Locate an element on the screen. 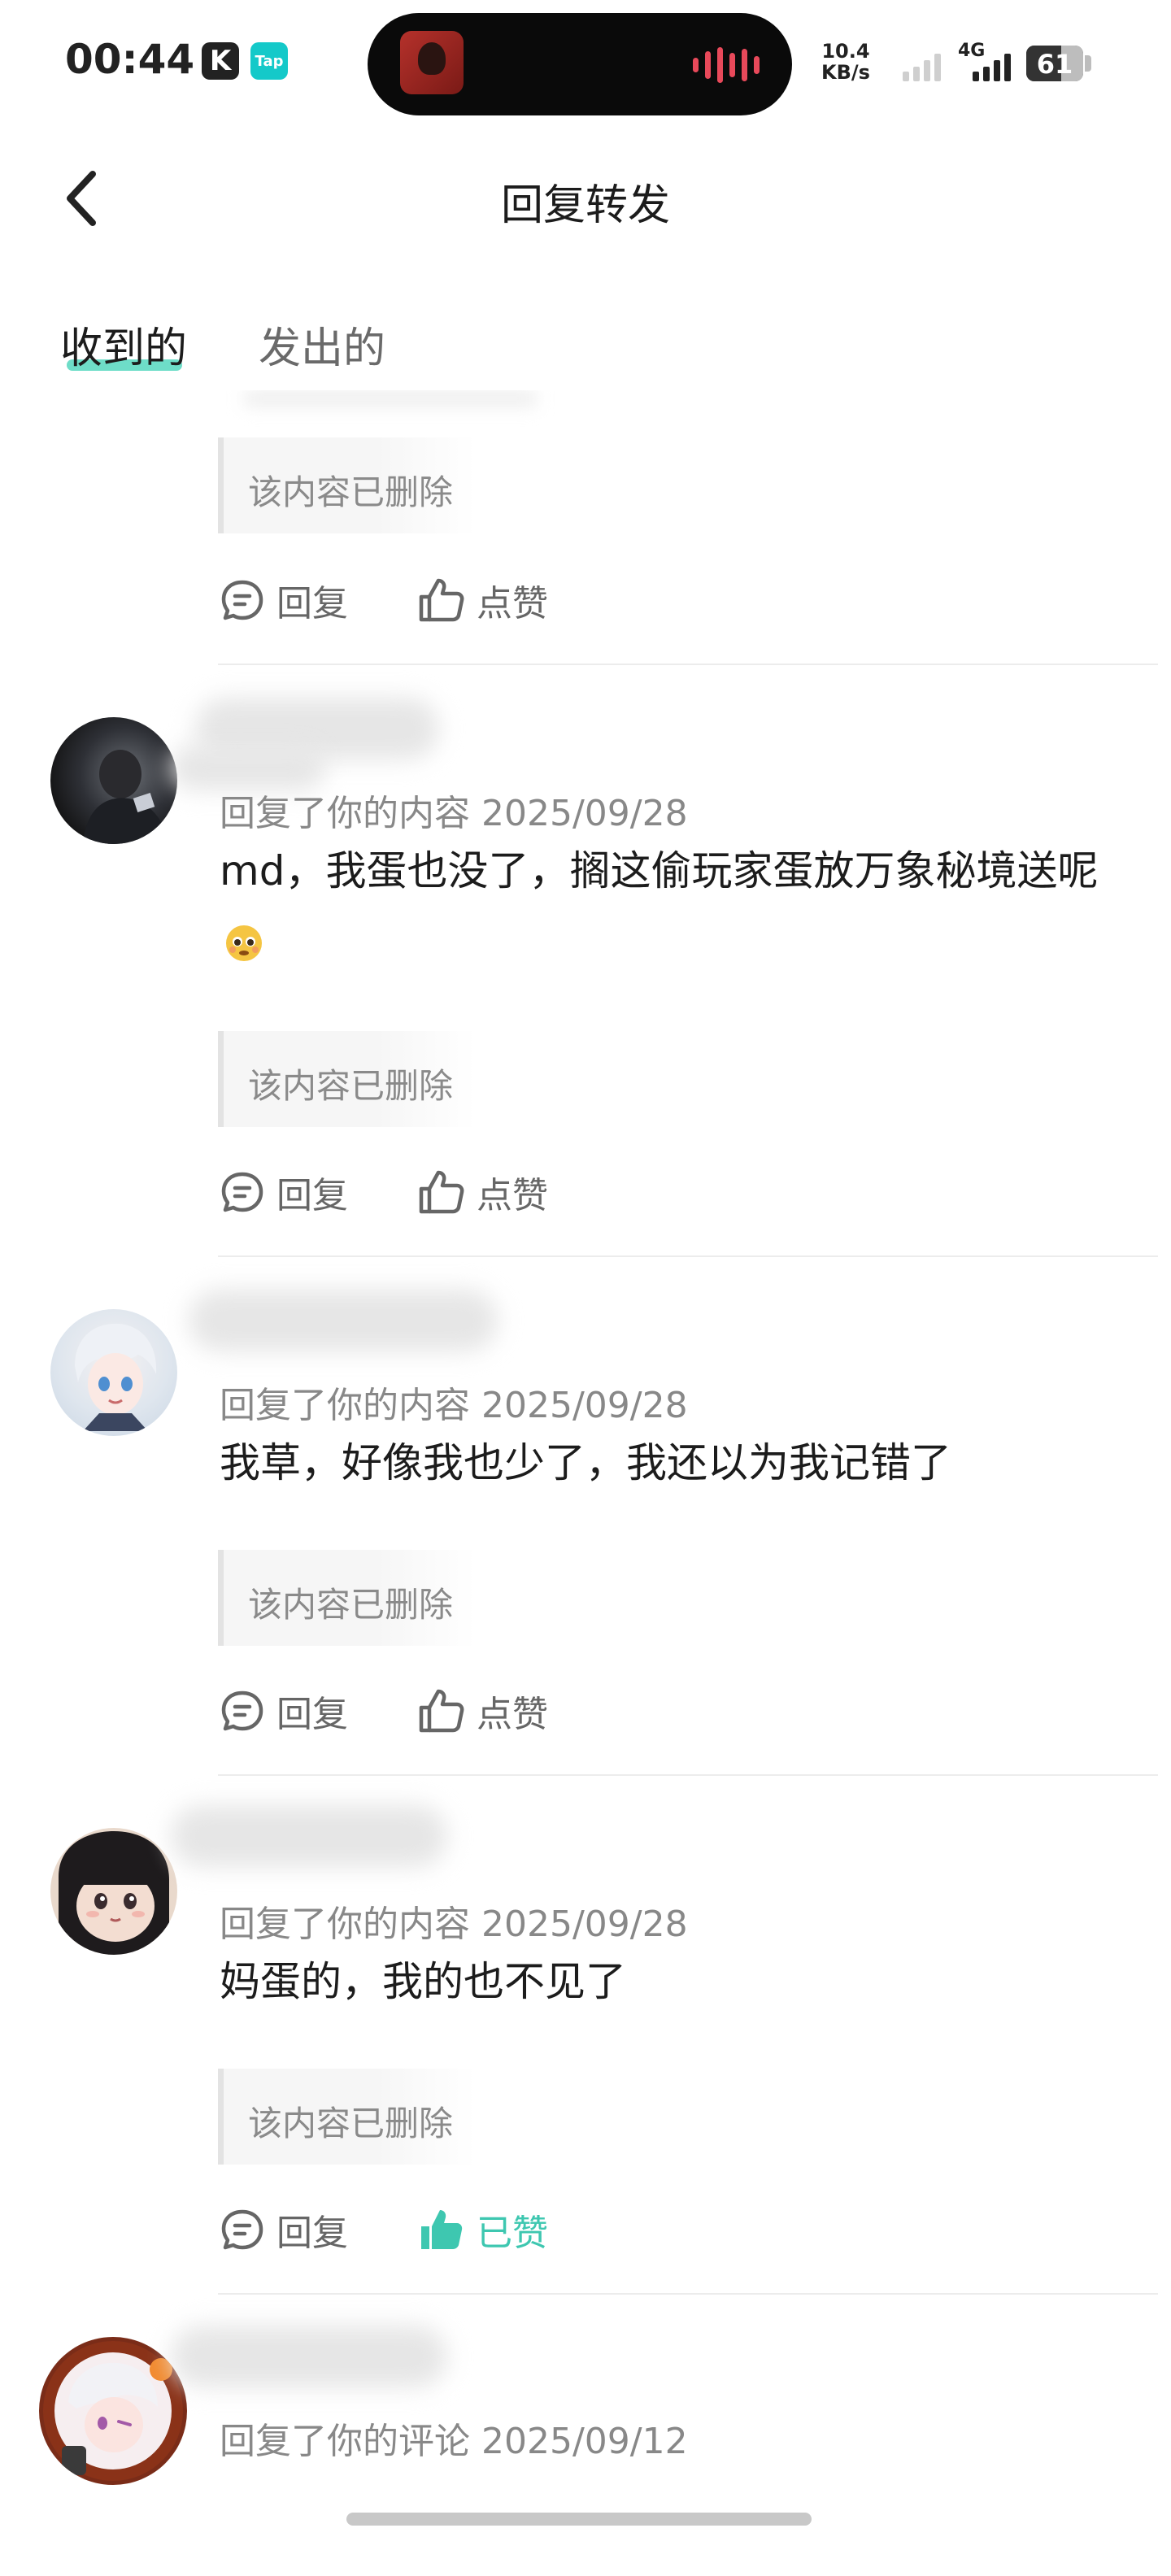 The width and height of the screenshot is (1171, 2576). reply-text: md，我蛋也没了，搁这偷玩家蛋放万象秘境送呢 is located at coordinates (675, 908).